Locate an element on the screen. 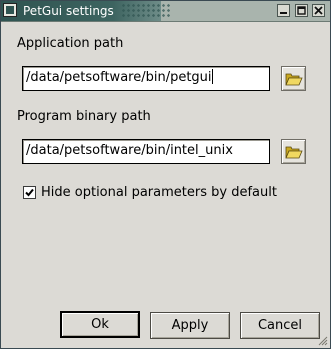 The image size is (331, 349). application-path-value: /data/petsoftware/bin/petgui is located at coordinates (119, 77).